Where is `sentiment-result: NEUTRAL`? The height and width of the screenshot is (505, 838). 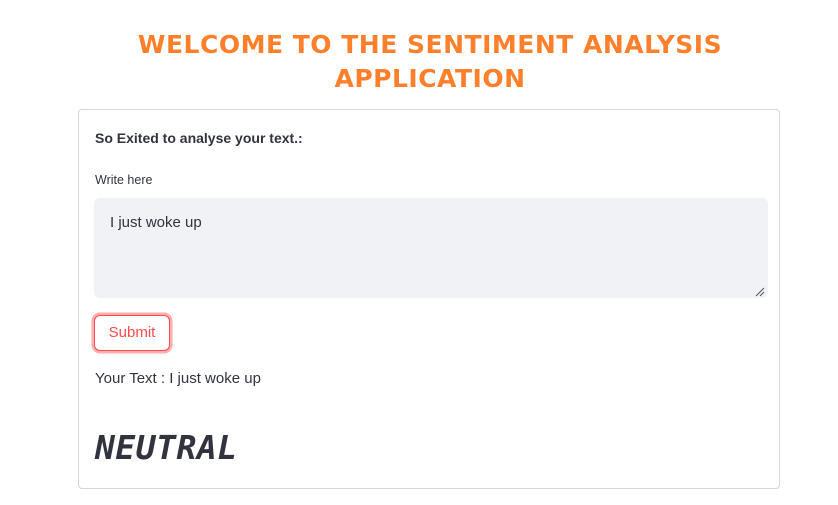 sentiment-result: NEUTRAL is located at coordinates (166, 447).